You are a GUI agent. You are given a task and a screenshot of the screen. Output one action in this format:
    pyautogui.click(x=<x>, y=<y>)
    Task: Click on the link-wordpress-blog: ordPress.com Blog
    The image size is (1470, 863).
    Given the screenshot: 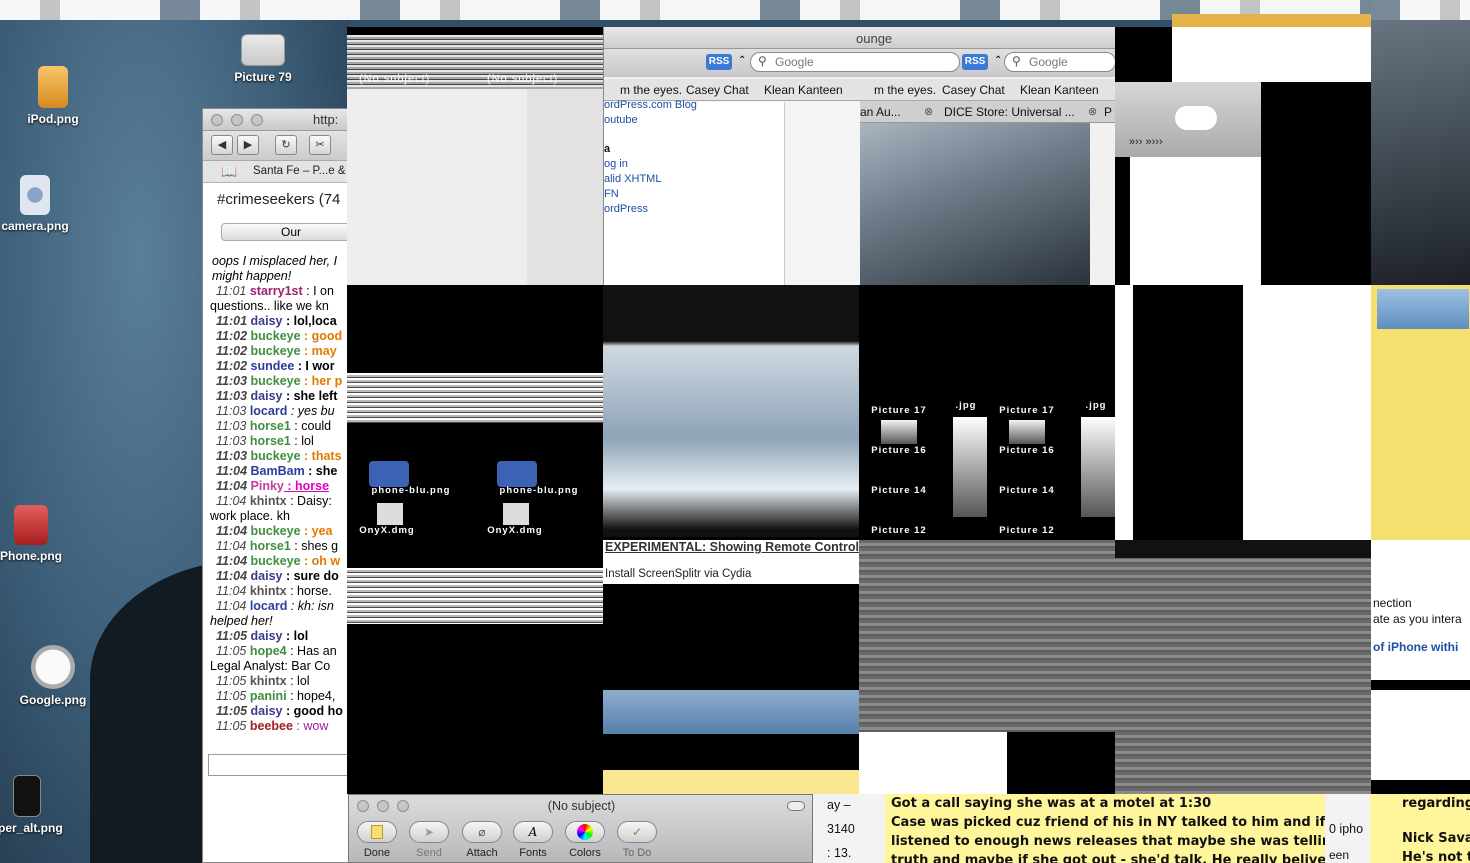 What is the action you would take?
    pyautogui.click(x=694, y=105)
    